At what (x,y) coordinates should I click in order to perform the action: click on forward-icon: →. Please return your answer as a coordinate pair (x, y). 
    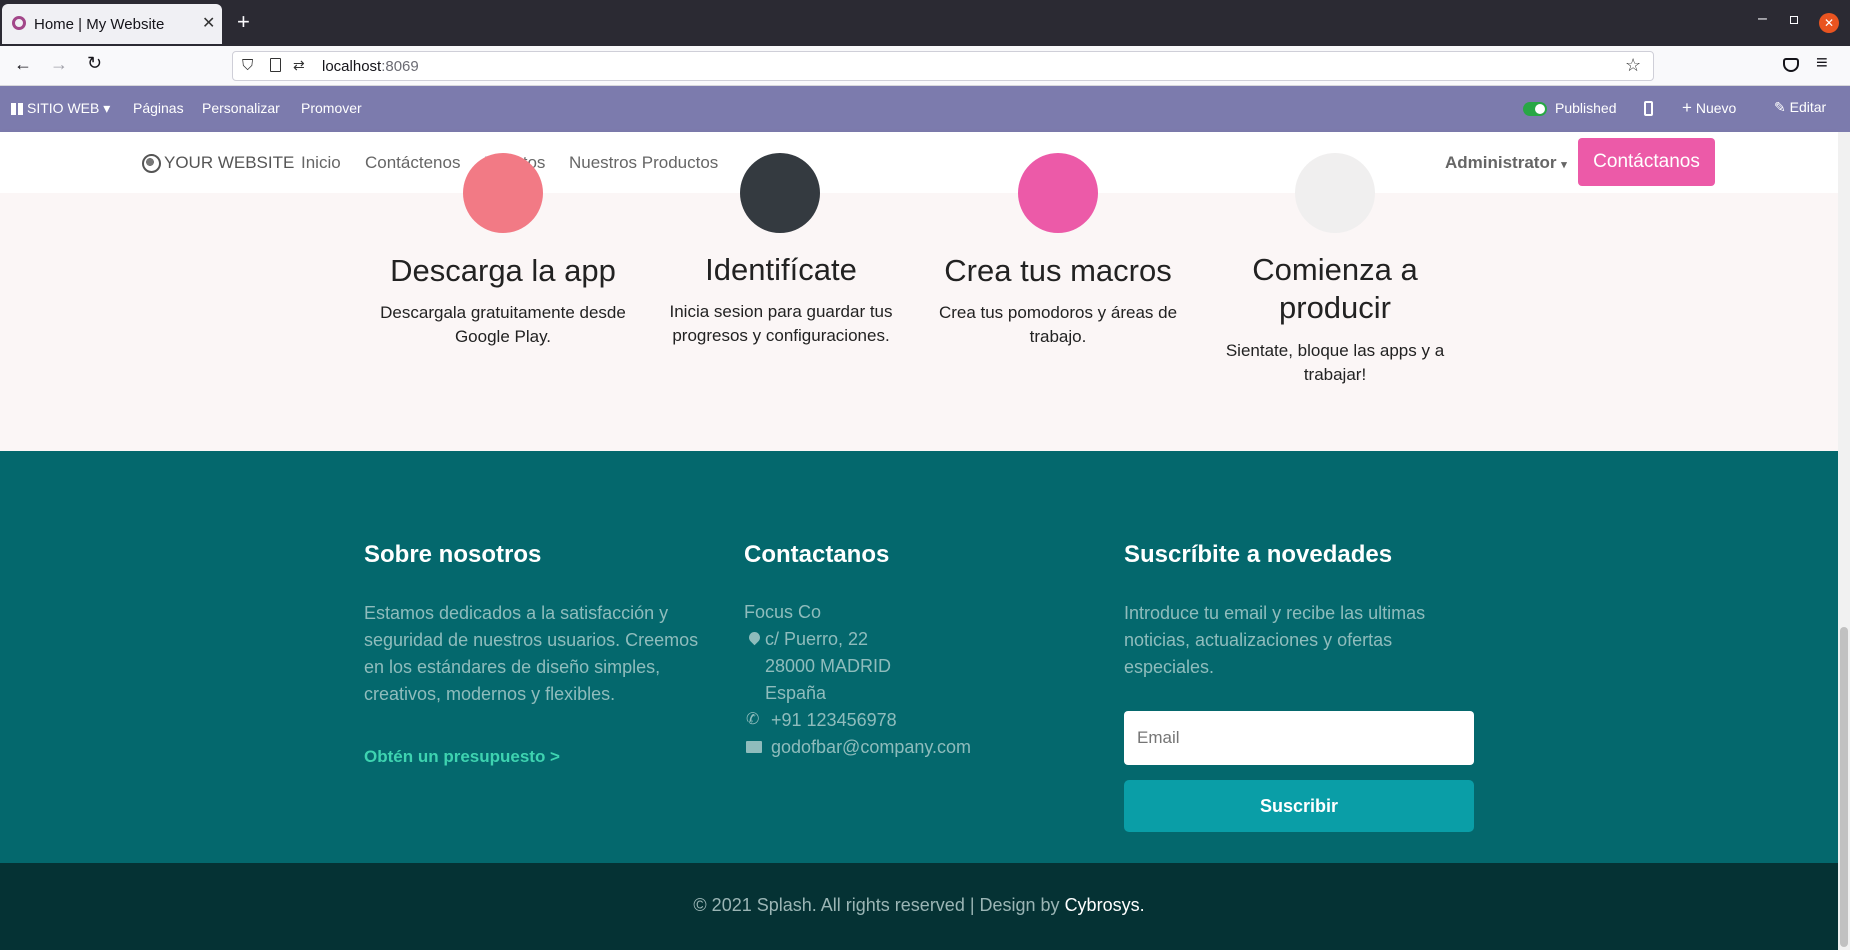
    Looking at the image, I should click on (59, 64).